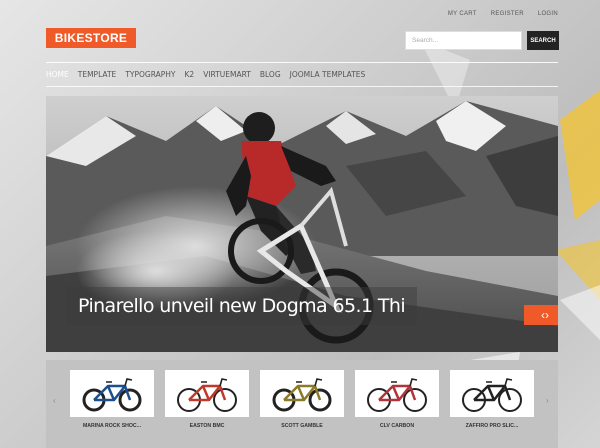  What do you see at coordinates (207, 426) in the screenshot?
I see `product-name: EASTON BMC` at bounding box center [207, 426].